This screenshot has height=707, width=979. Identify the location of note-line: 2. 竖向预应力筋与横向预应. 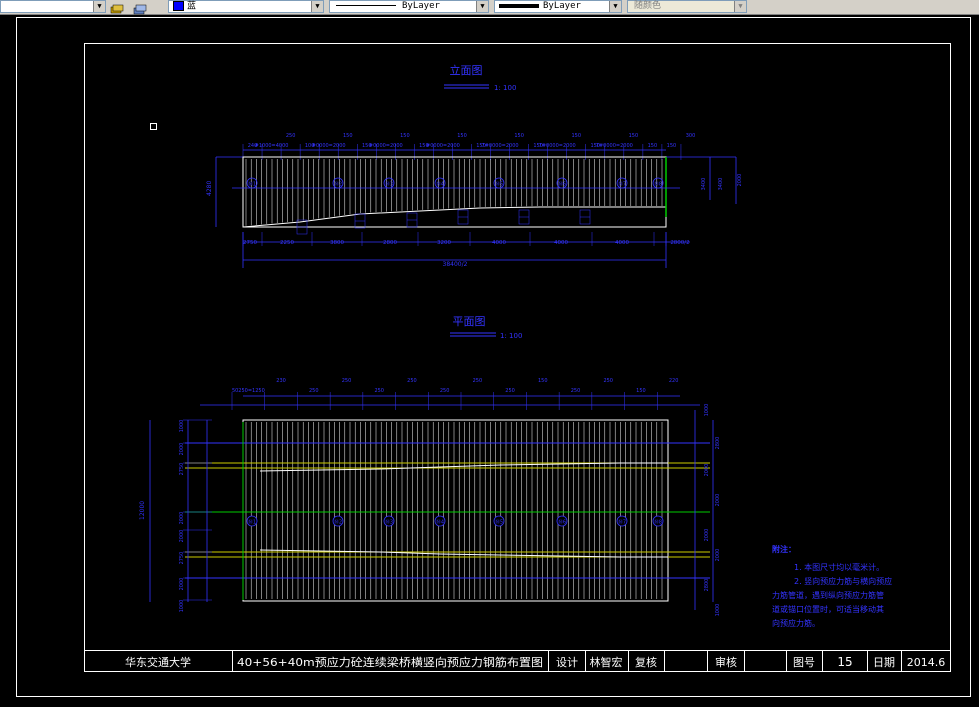
(843, 581).